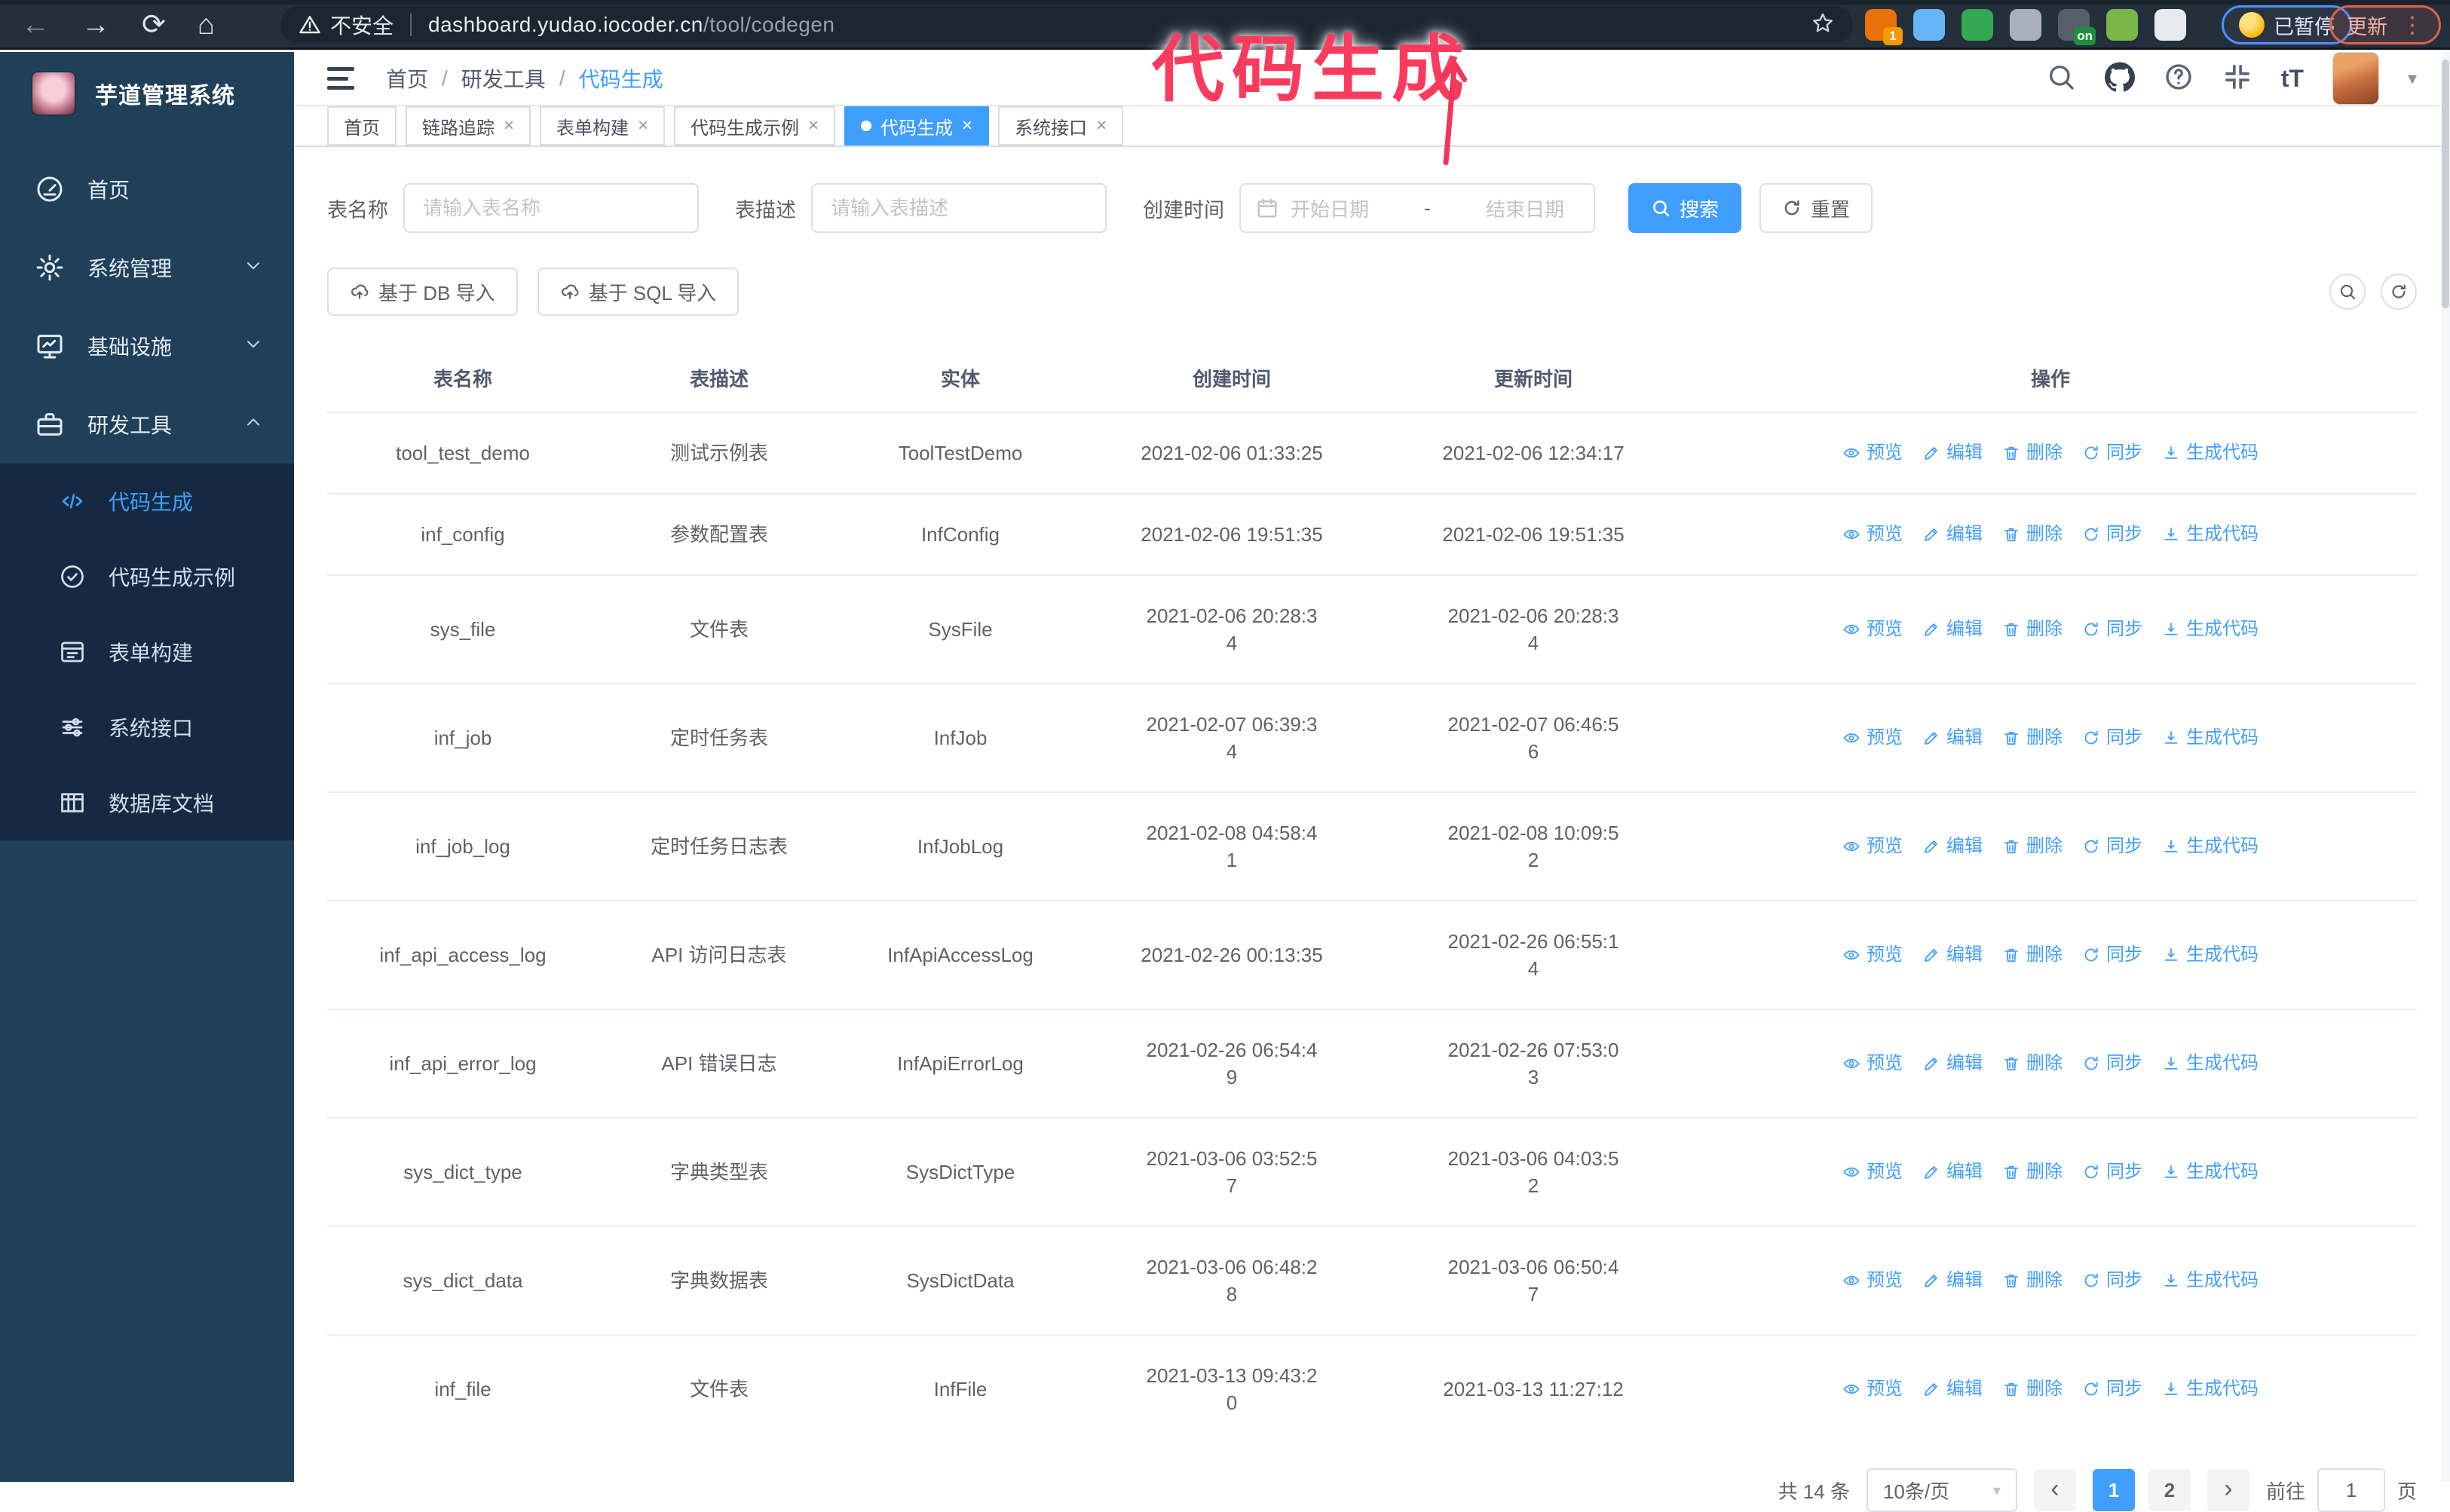 The width and height of the screenshot is (2450, 1512). What do you see at coordinates (154, 25) in the screenshot?
I see `browser-reload-icon: ⟳` at bounding box center [154, 25].